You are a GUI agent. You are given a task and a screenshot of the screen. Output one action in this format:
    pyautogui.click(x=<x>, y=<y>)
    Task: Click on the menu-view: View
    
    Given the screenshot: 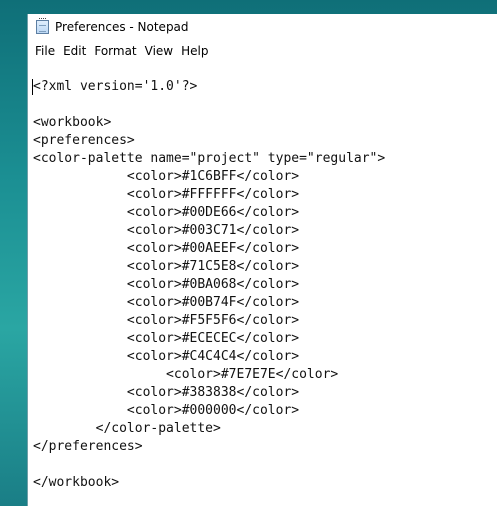 What is the action you would take?
    pyautogui.click(x=162, y=51)
    